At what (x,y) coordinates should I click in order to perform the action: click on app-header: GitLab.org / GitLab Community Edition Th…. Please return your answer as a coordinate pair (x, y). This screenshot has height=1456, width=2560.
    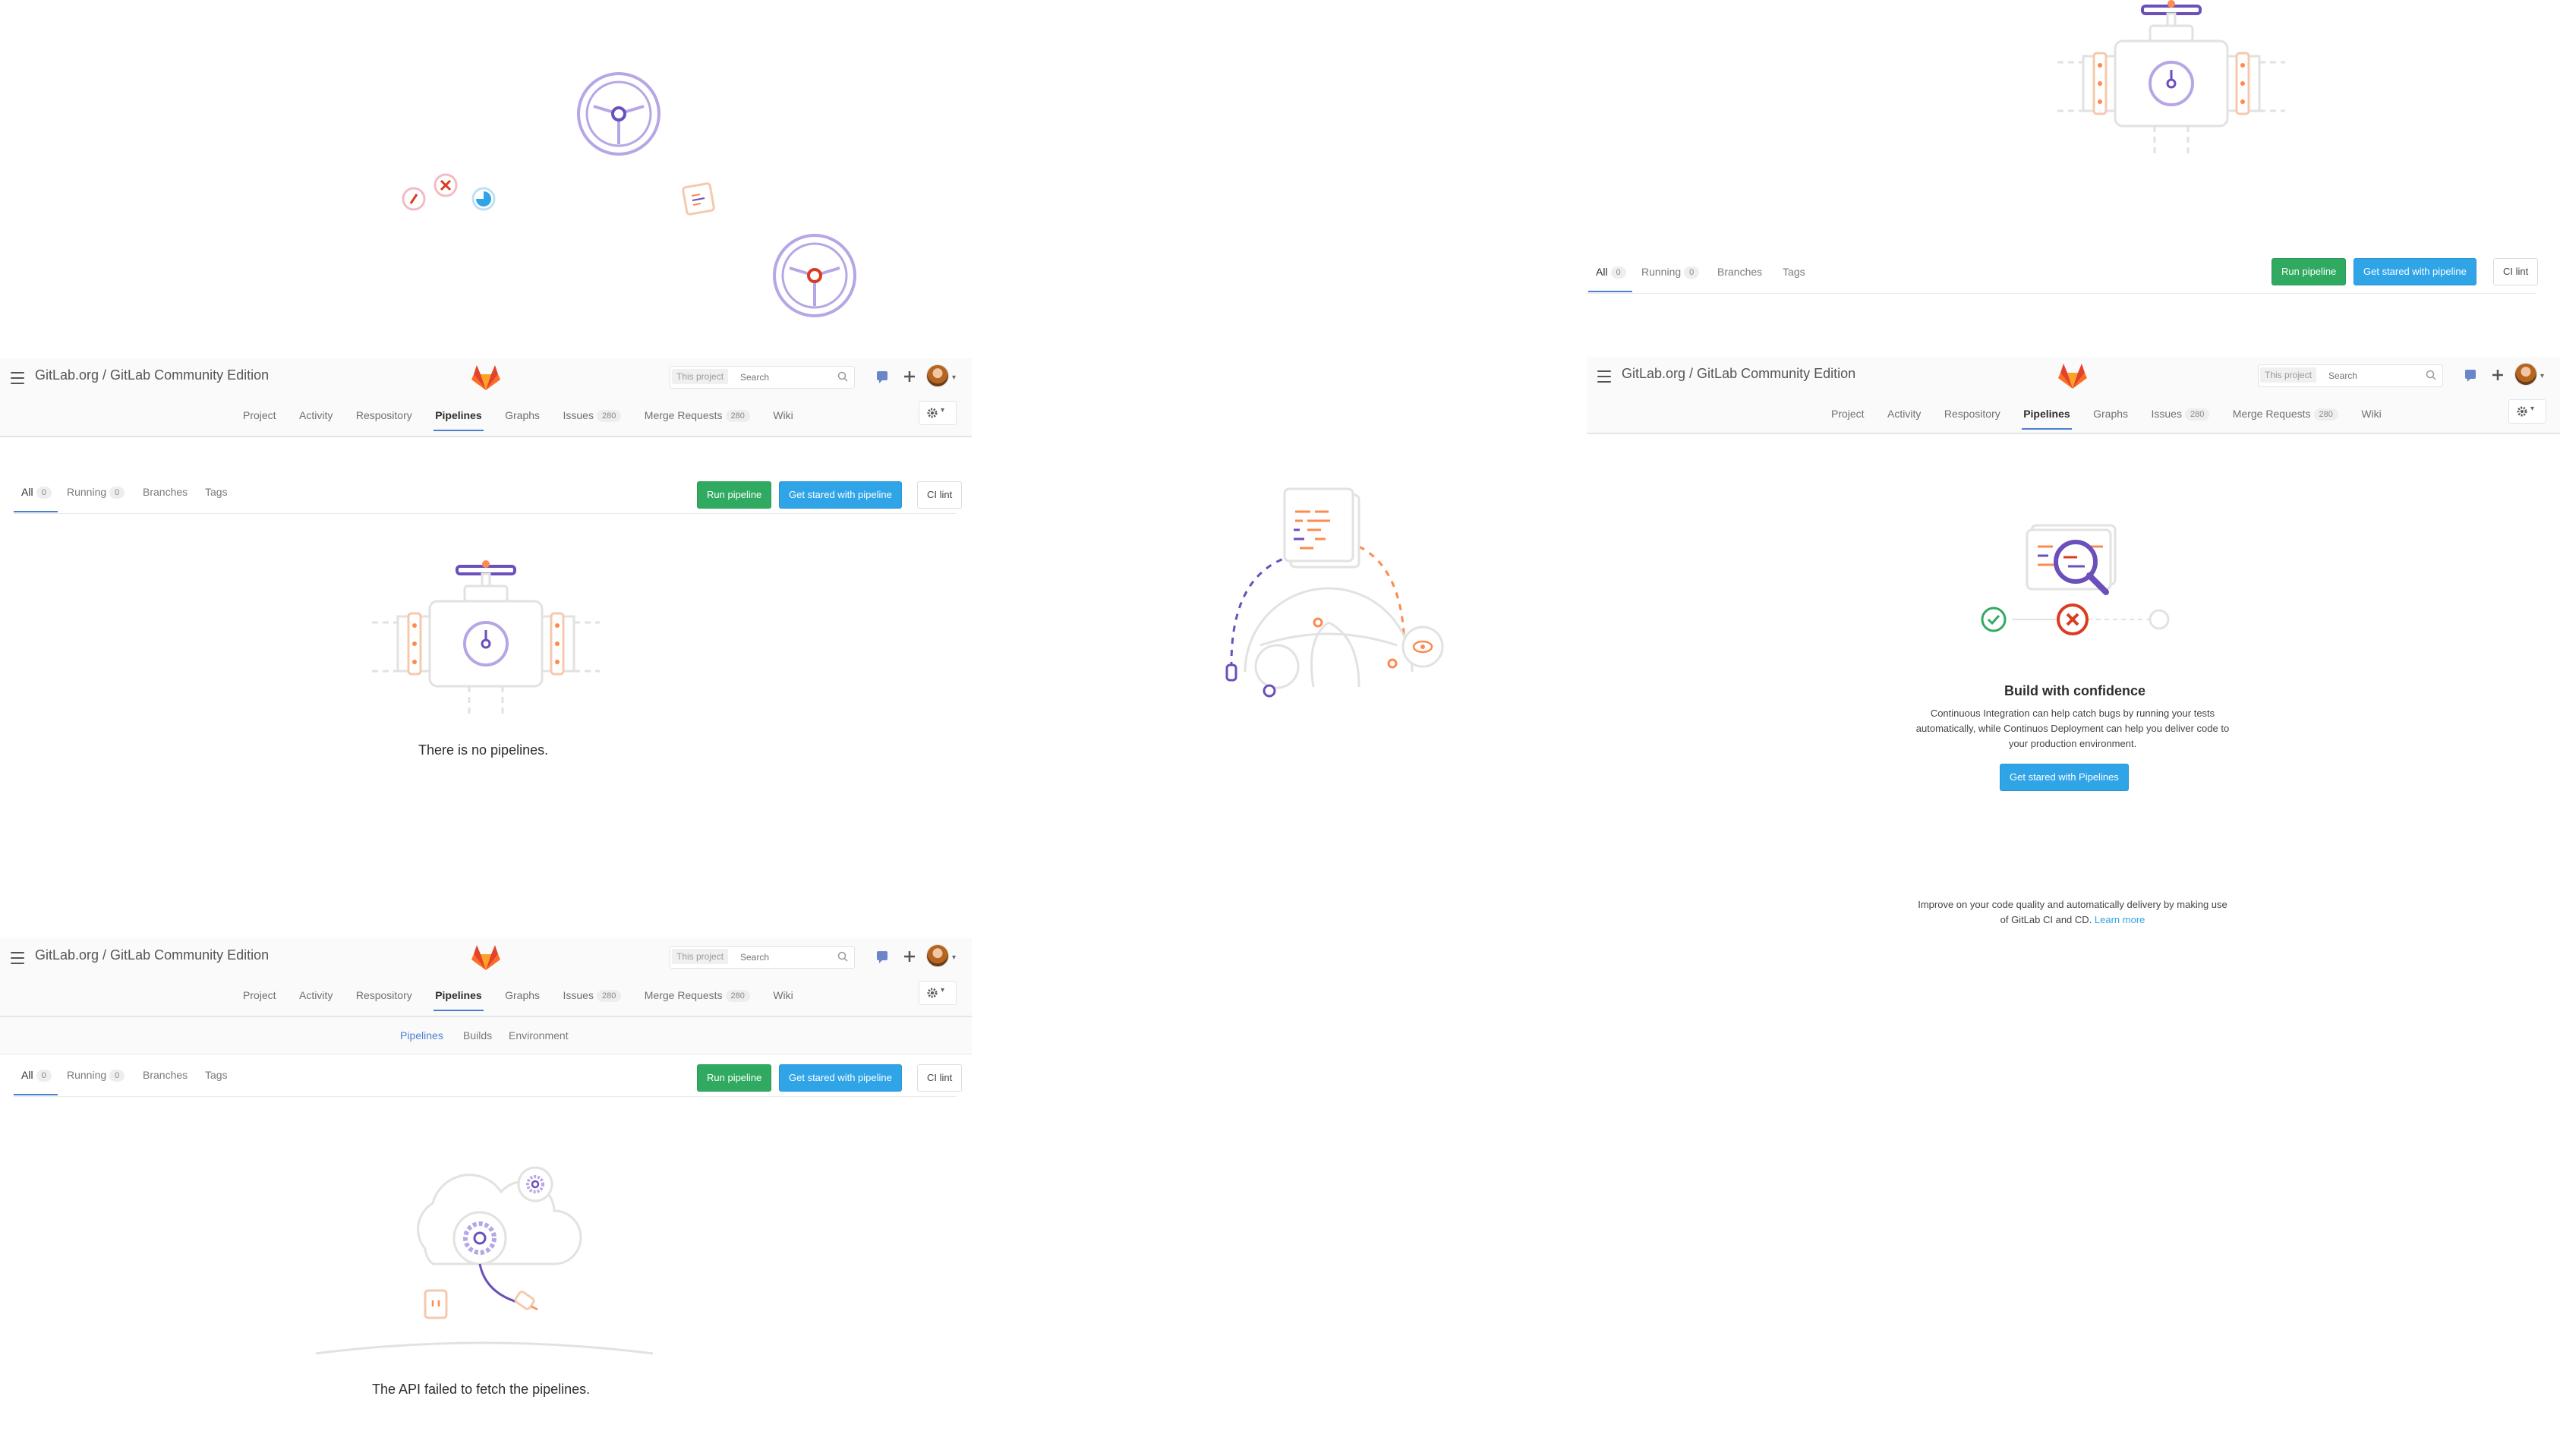
    Looking at the image, I should click on (486, 397).